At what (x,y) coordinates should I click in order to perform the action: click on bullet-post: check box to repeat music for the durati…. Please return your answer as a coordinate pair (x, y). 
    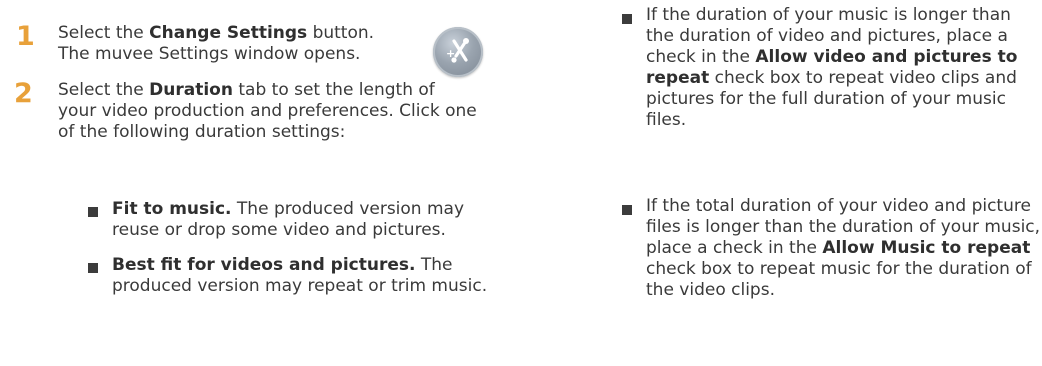
    Looking at the image, I should click on (839, 279).